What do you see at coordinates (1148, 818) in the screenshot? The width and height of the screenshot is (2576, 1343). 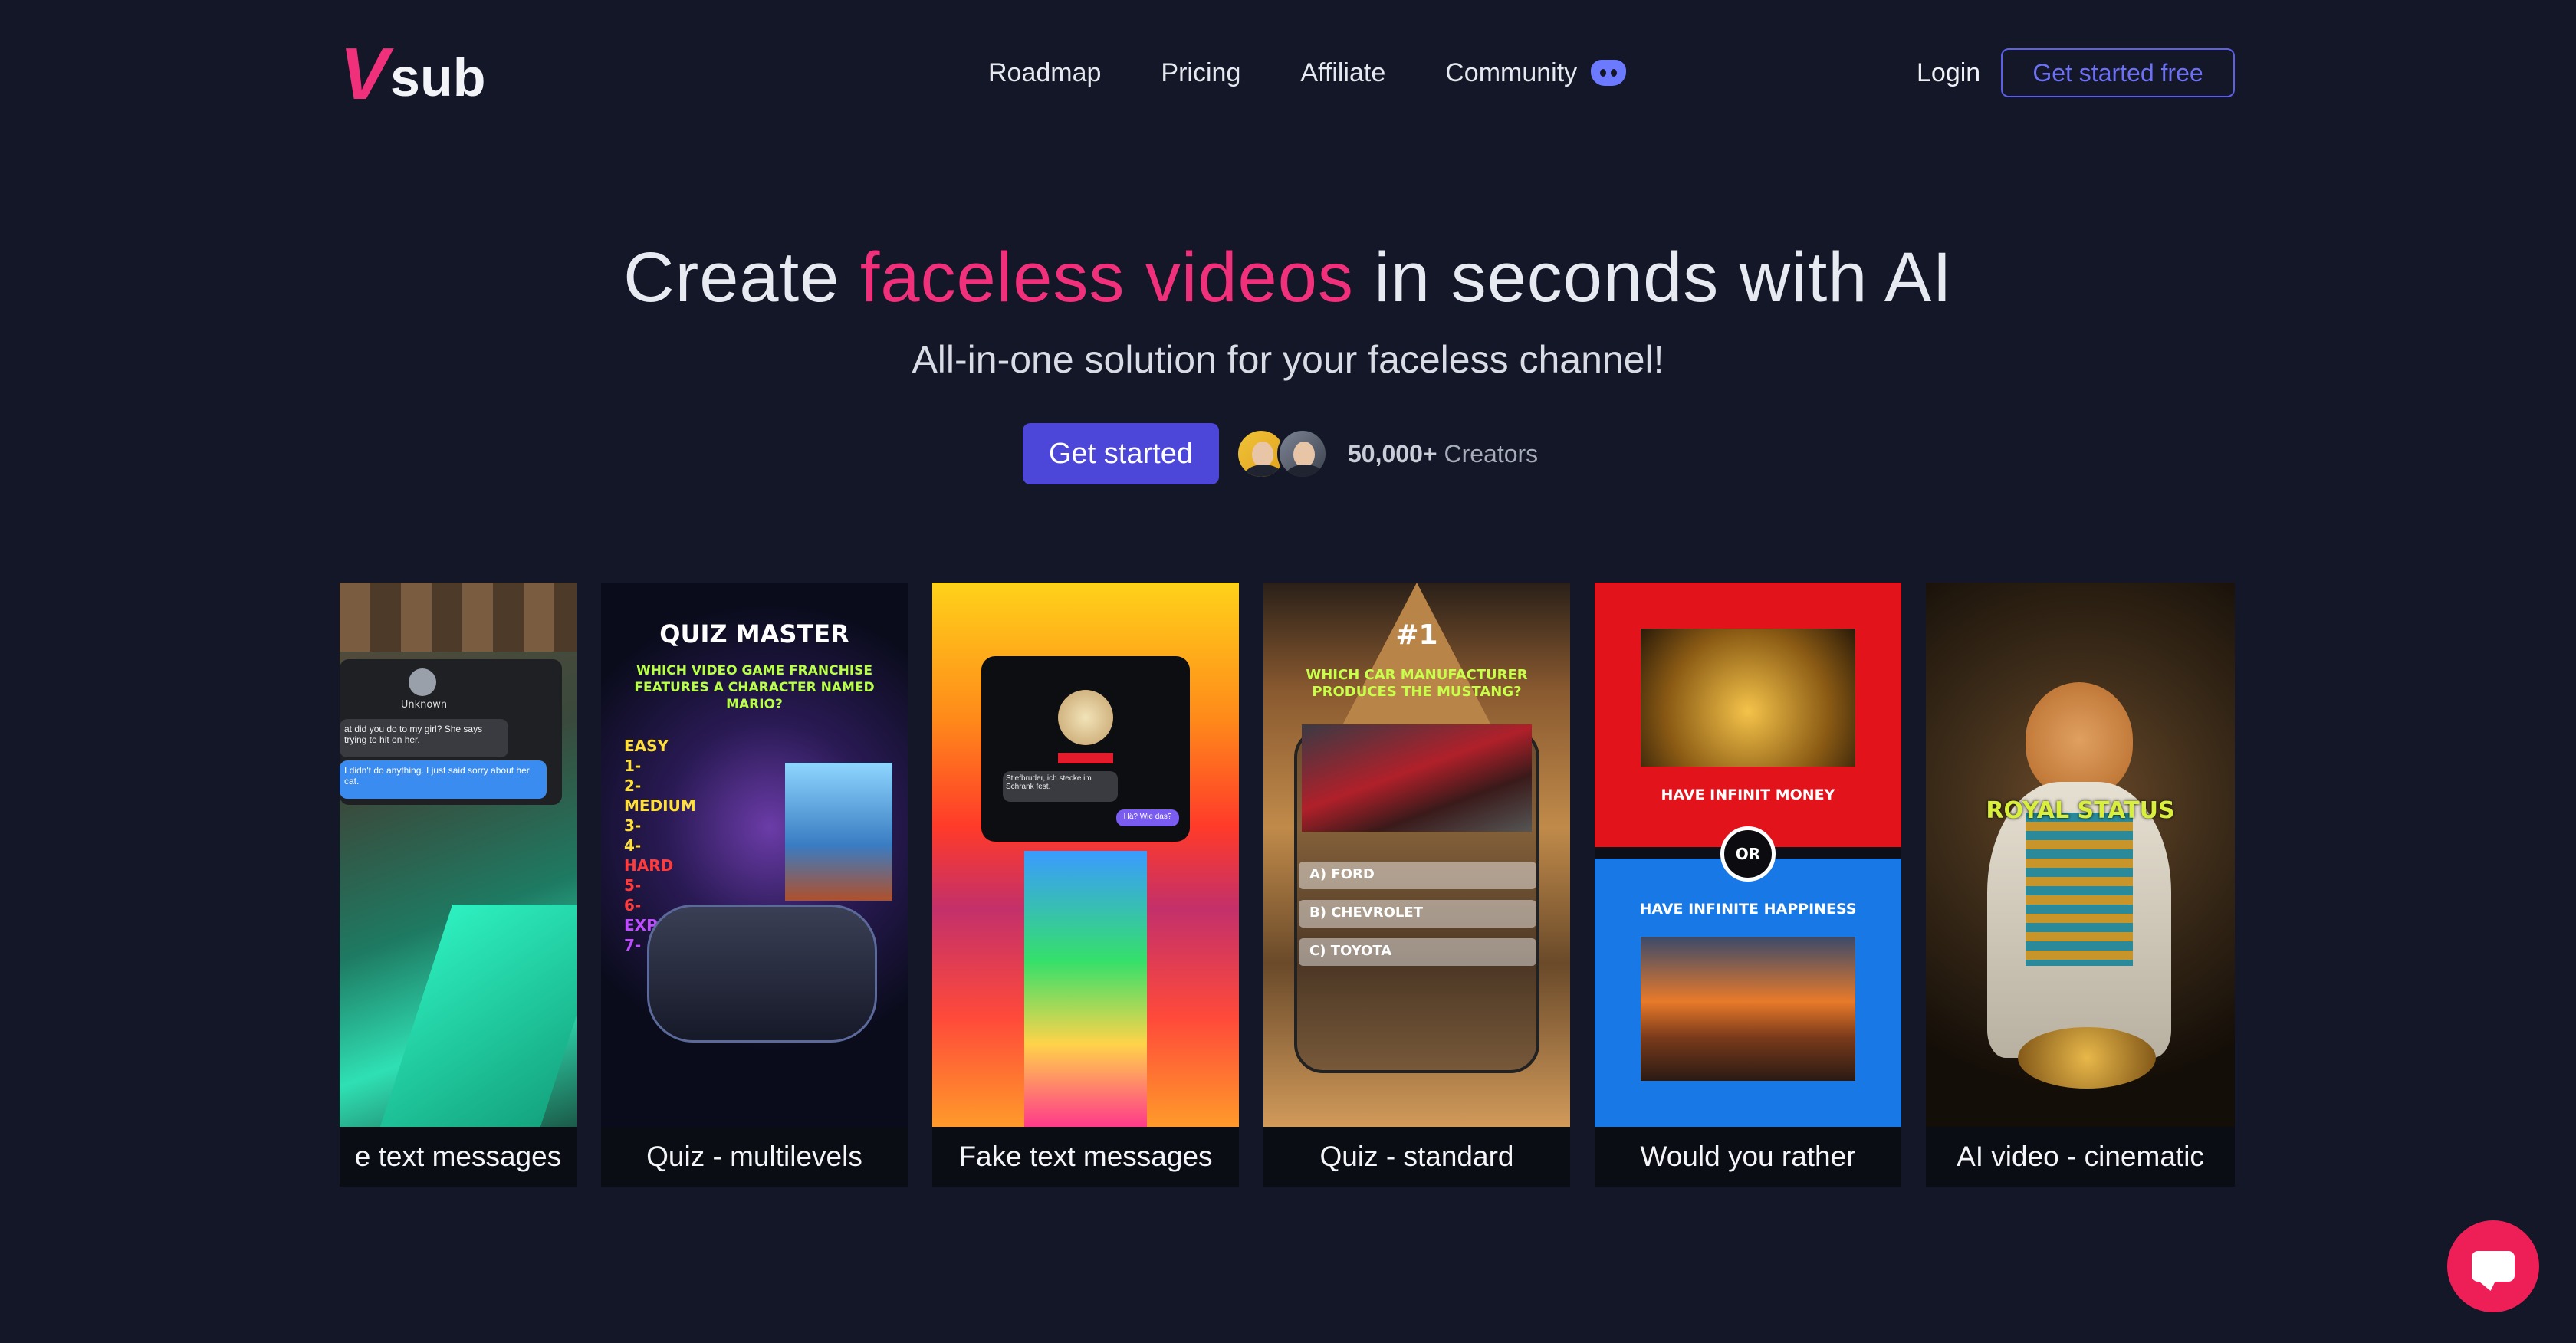 I see `chat-message: Hä? Wie das?` at bounding box center [1148, 818].